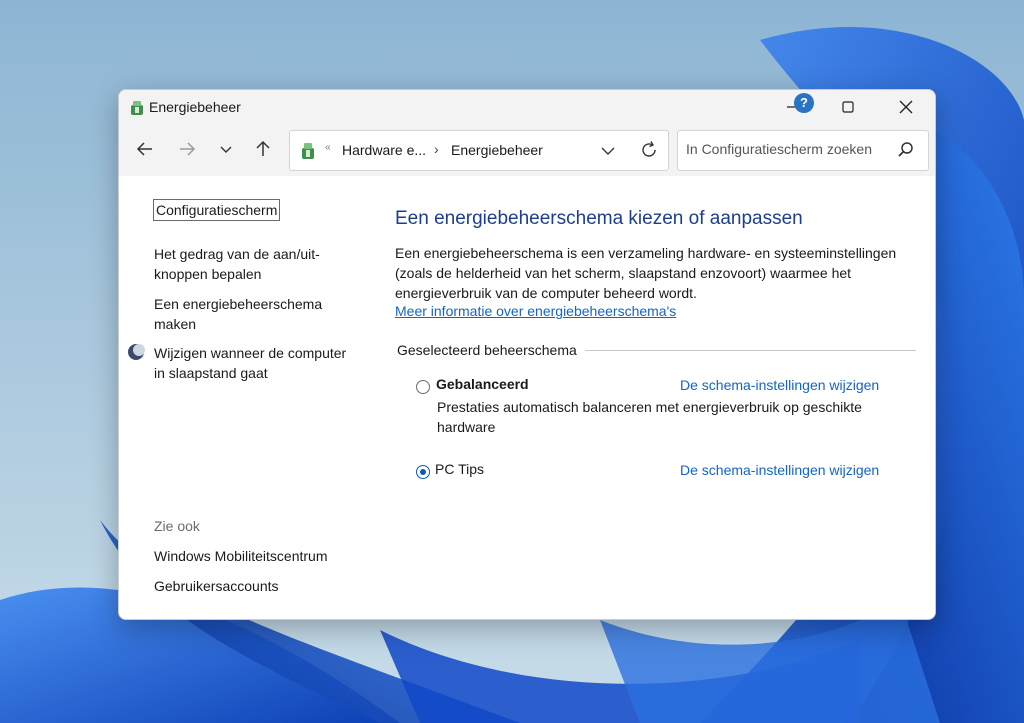 The height and width of the screenshot is (723, 1024). What do you see at coordinates (649, 150) in the screenshot?
I see `refresh-icon` at bounding box center [649, 150].